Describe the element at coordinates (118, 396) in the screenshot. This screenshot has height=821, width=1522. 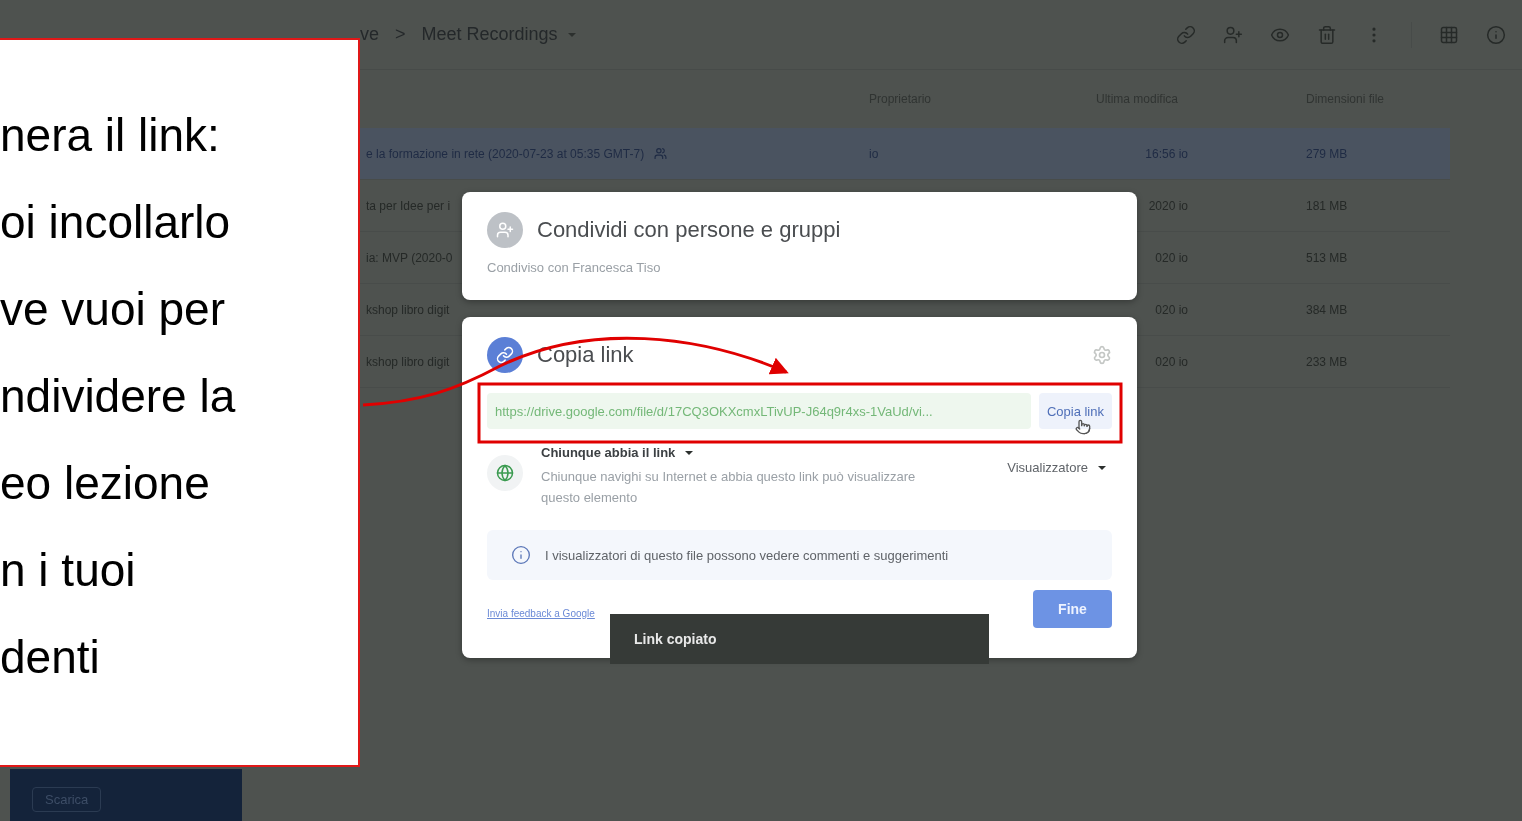
I see `callout-text: nera il link: oi incollarlo ve vuoi per ndividere la eo lezione n i tuoi denti` at that location.